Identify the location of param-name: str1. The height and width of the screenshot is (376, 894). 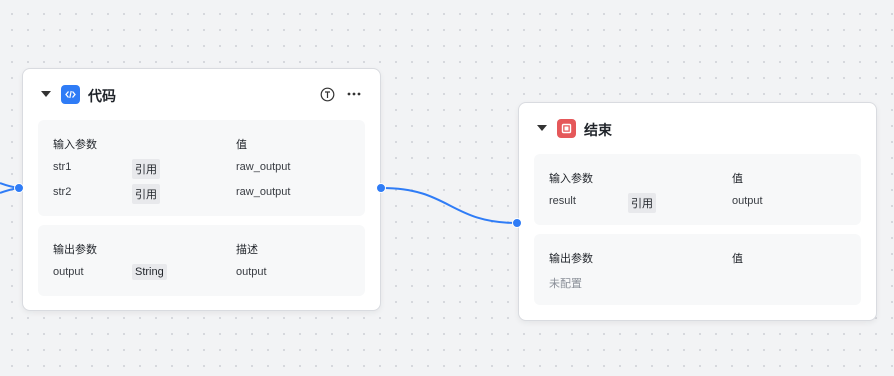
(62, 167).